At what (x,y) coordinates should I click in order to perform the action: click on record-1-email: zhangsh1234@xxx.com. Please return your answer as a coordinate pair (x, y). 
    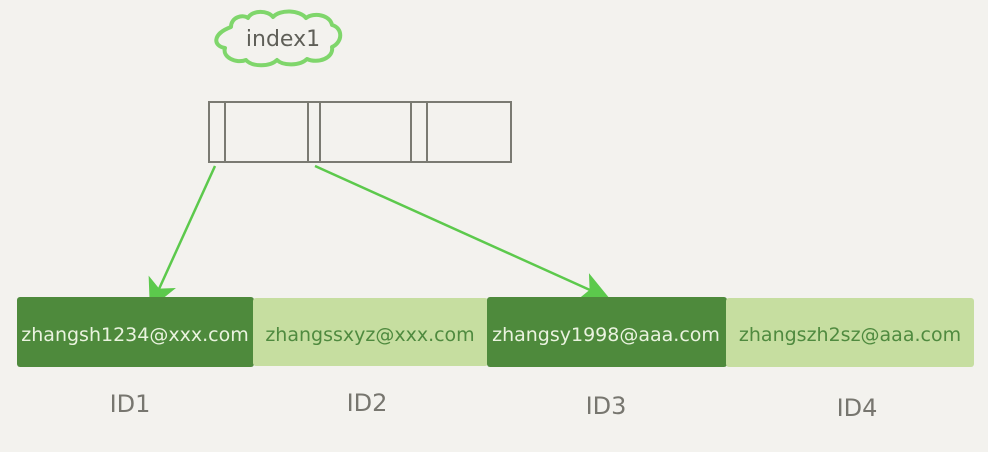
    Looking at the image, I should click on (134, 335).